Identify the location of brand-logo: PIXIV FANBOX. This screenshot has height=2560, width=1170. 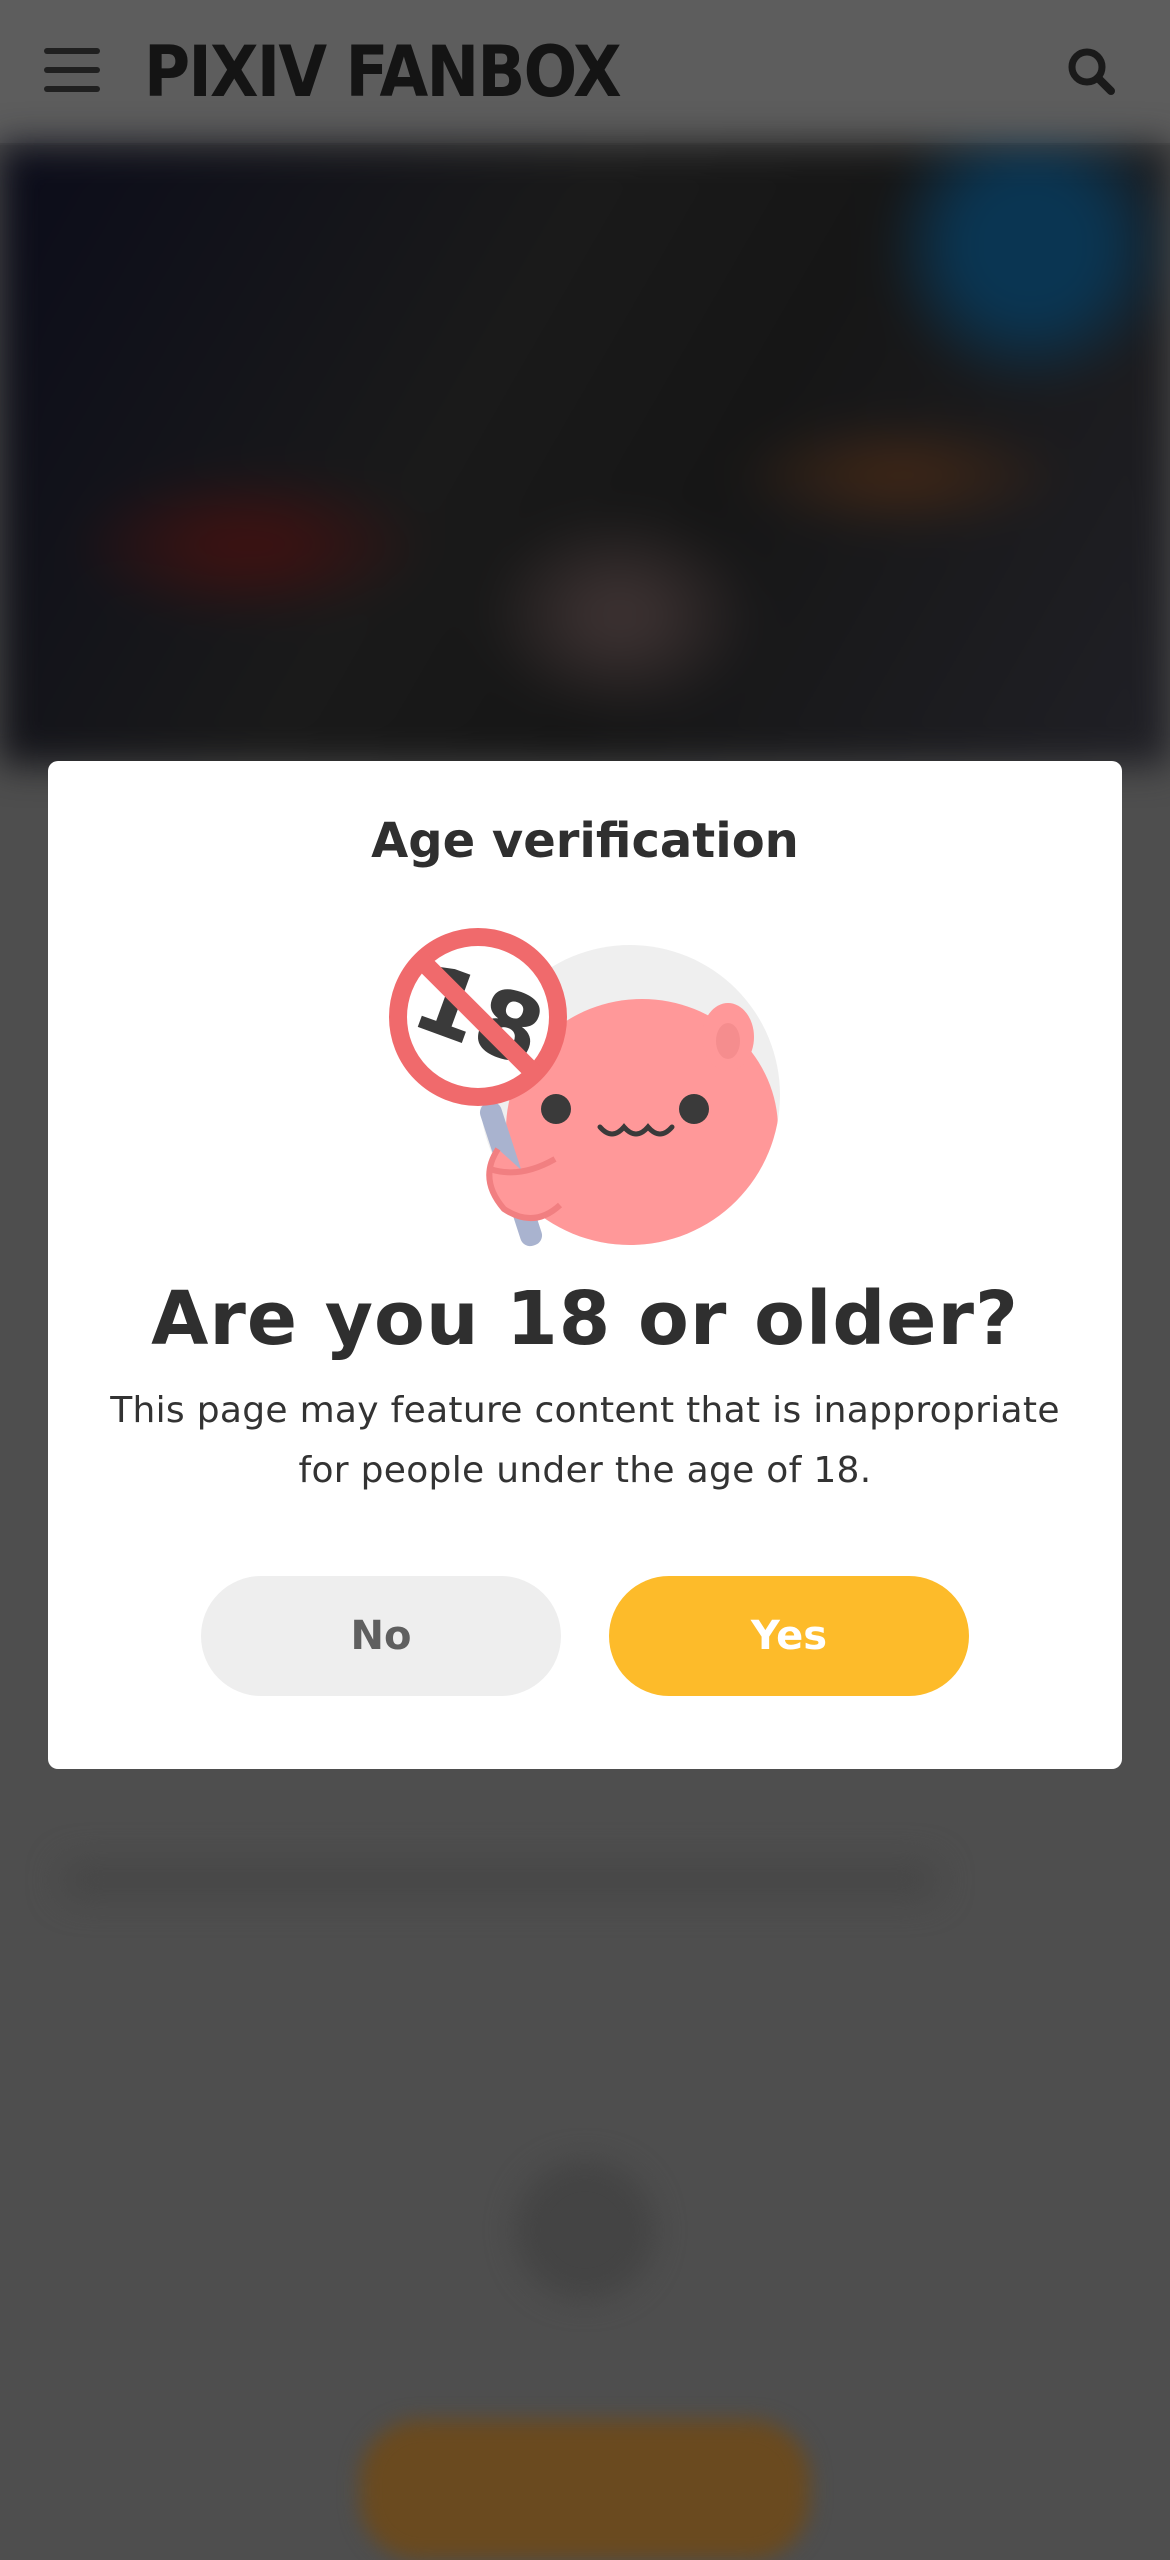
(383, 72).